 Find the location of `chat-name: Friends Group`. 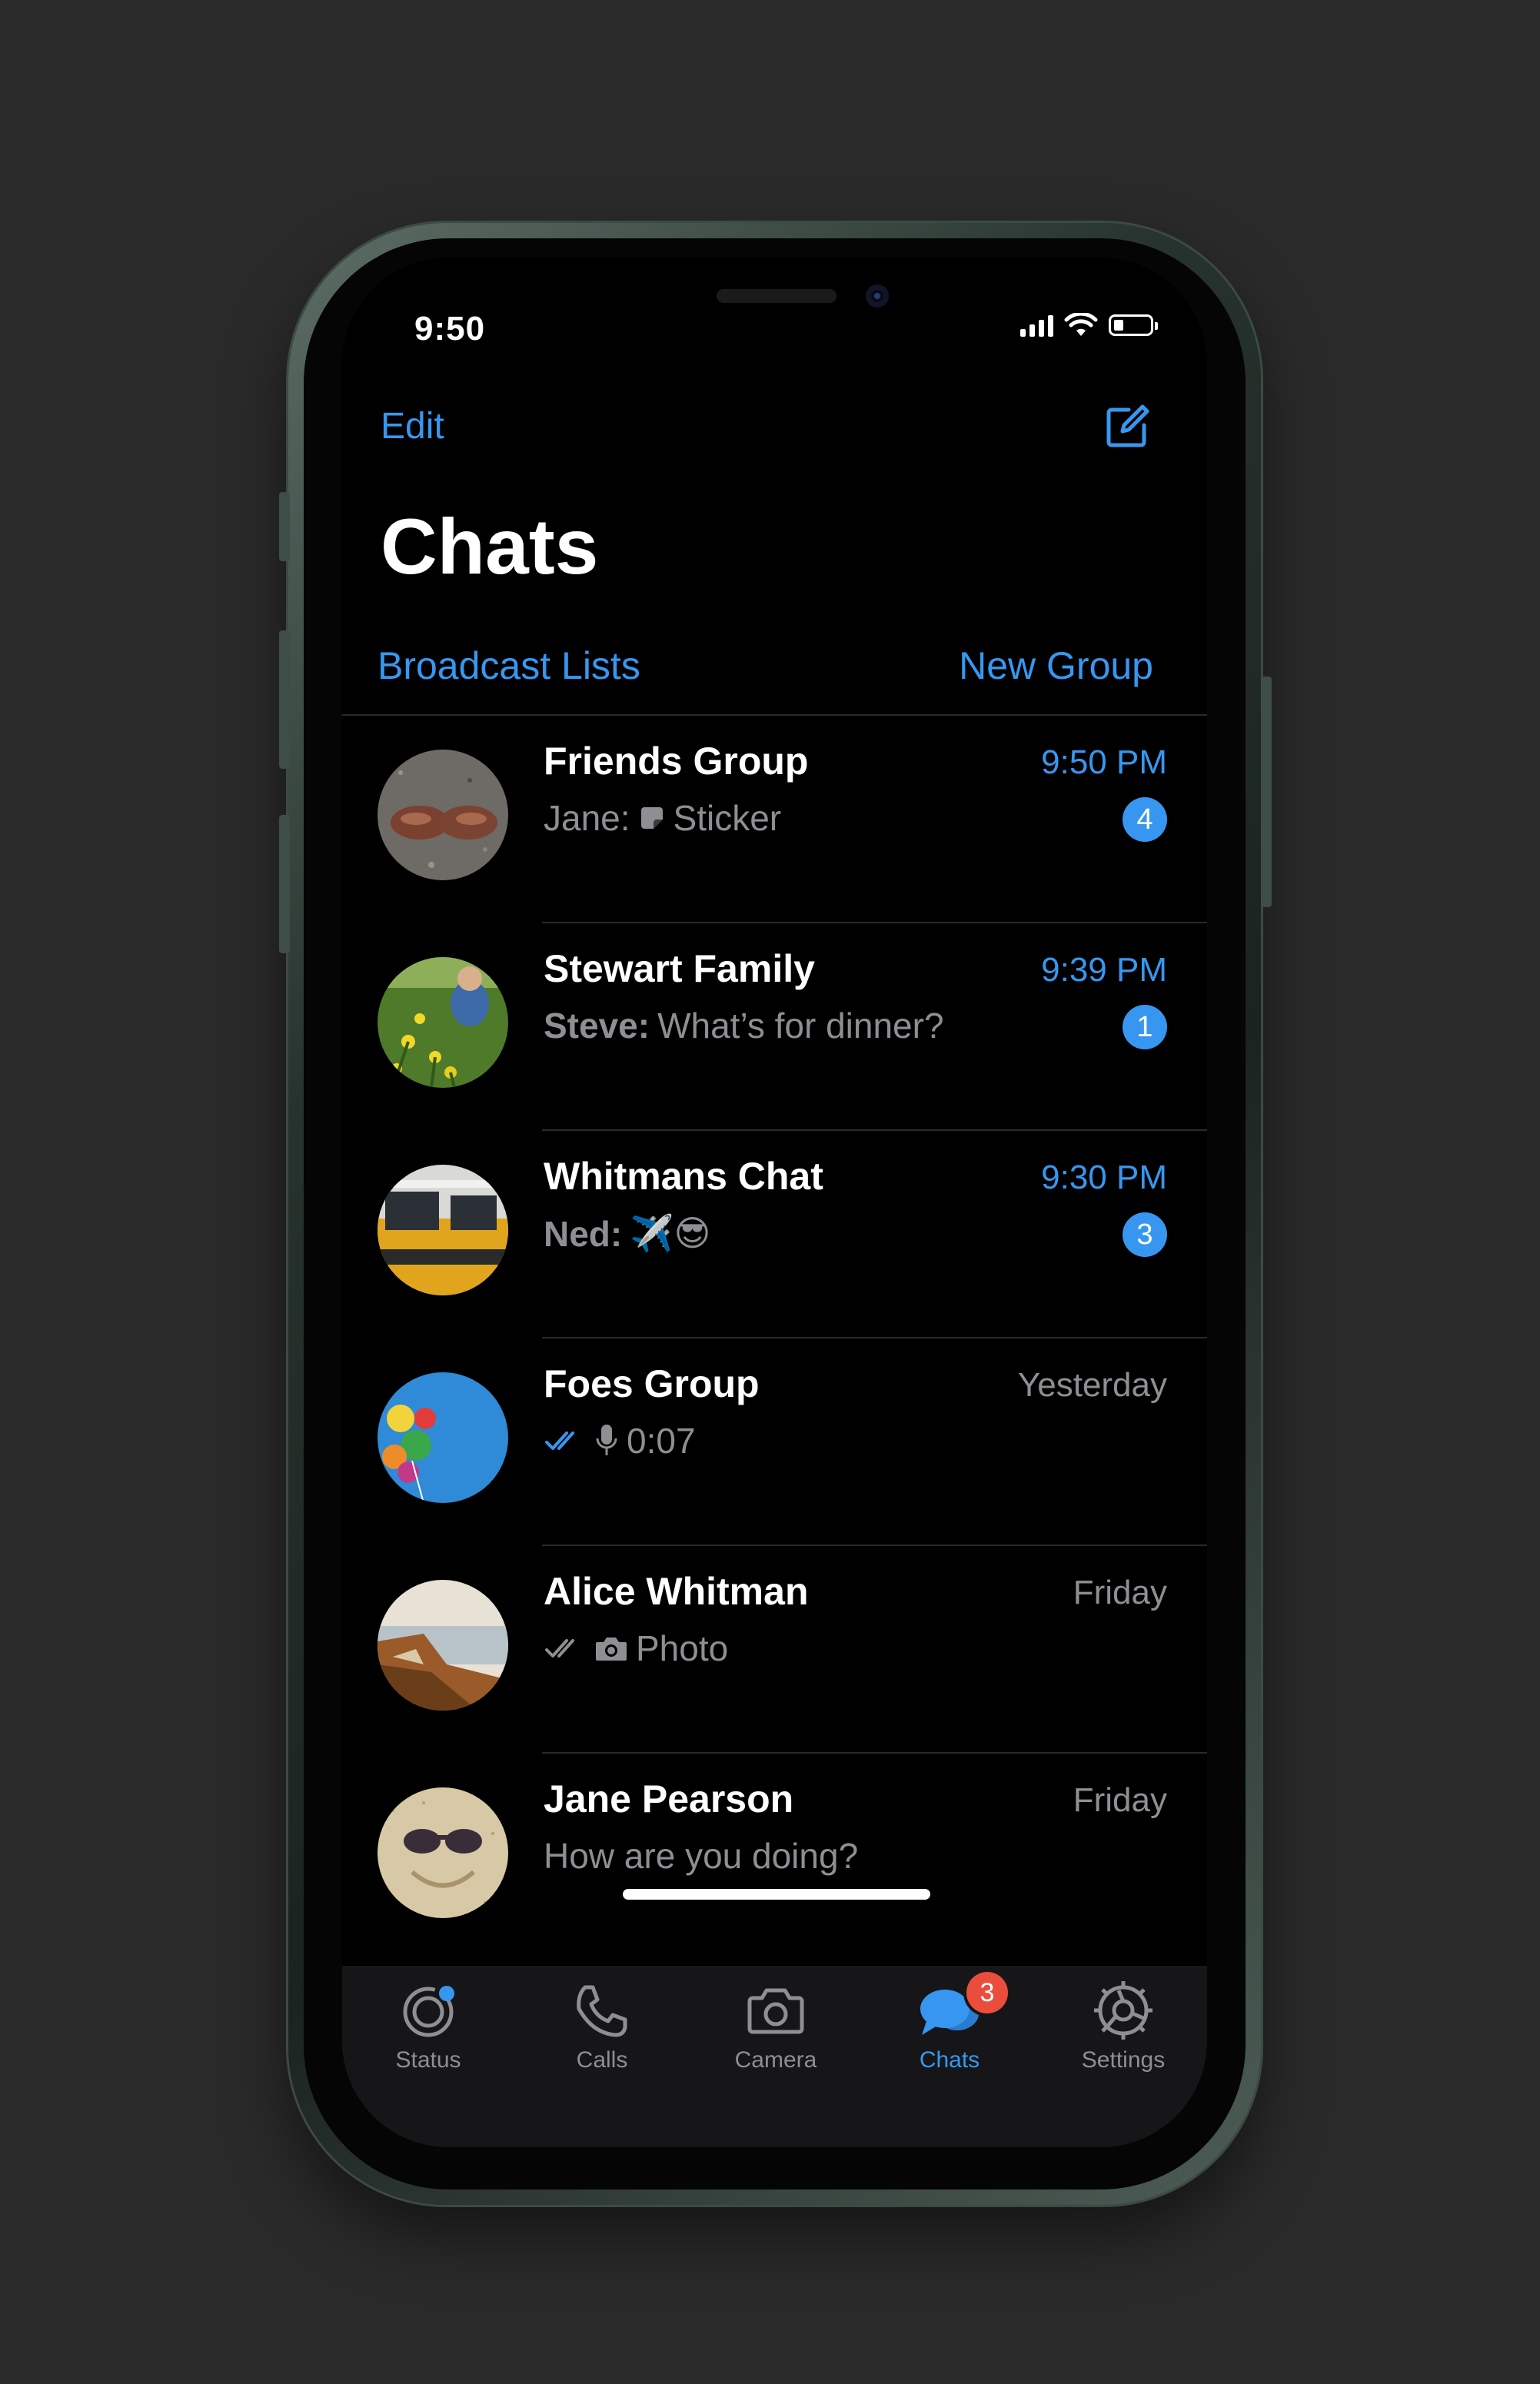

chat-name: Friends Group is located at coordinates (676, 761).